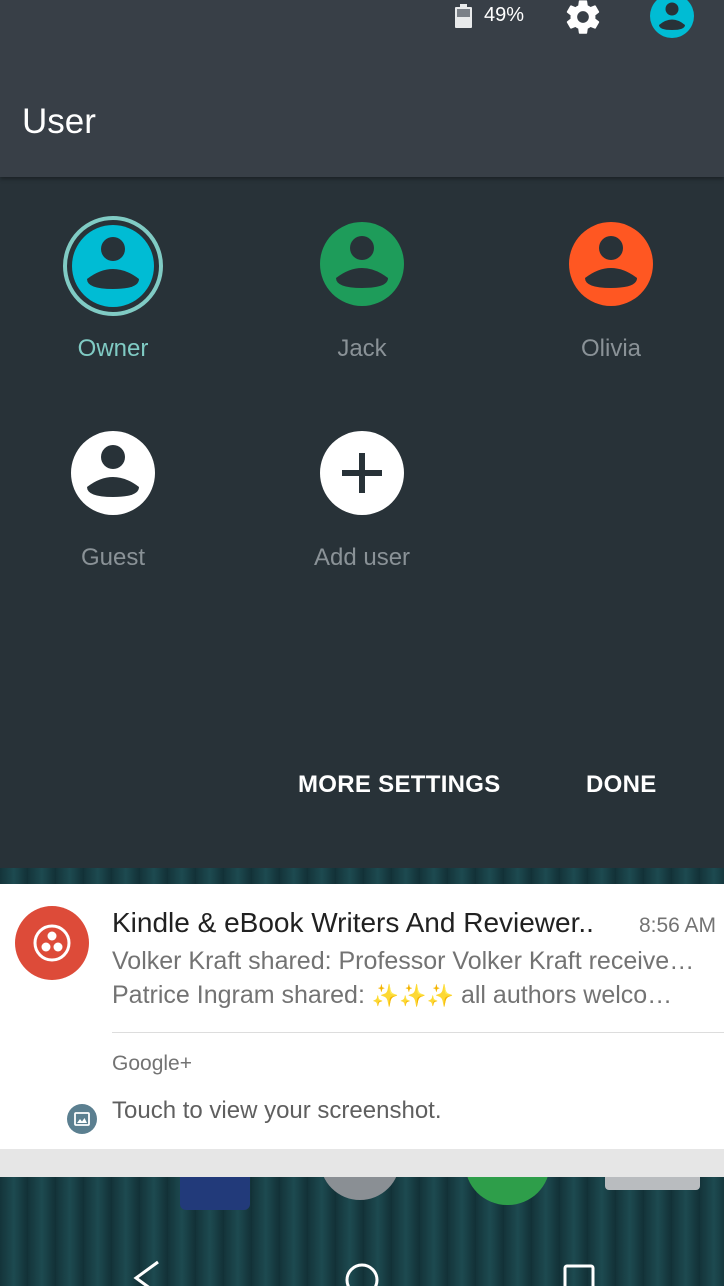  Describe the element at coordinates (672, 20) in the screenshot. I see `user-avatar-icon` at that location.